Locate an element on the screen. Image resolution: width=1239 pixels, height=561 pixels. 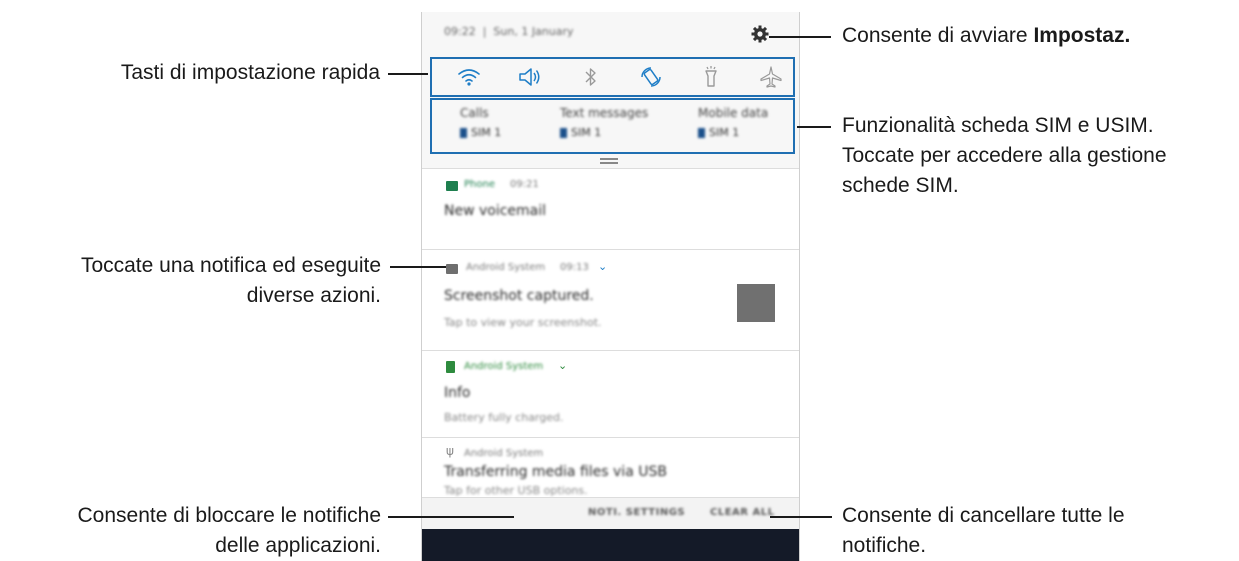
callout-line-clear is located at coordinates (801, 517).